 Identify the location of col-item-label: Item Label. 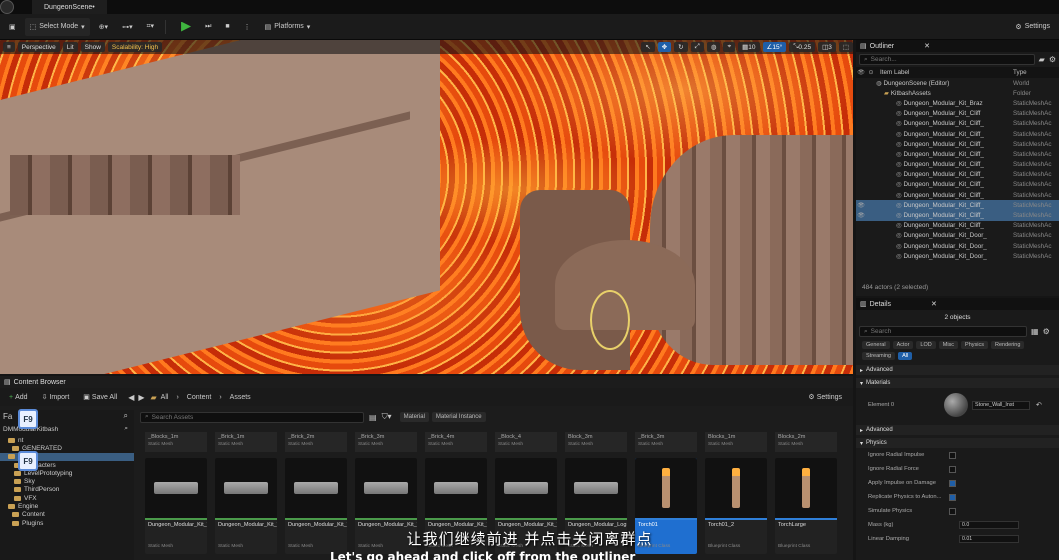
(894, 72).